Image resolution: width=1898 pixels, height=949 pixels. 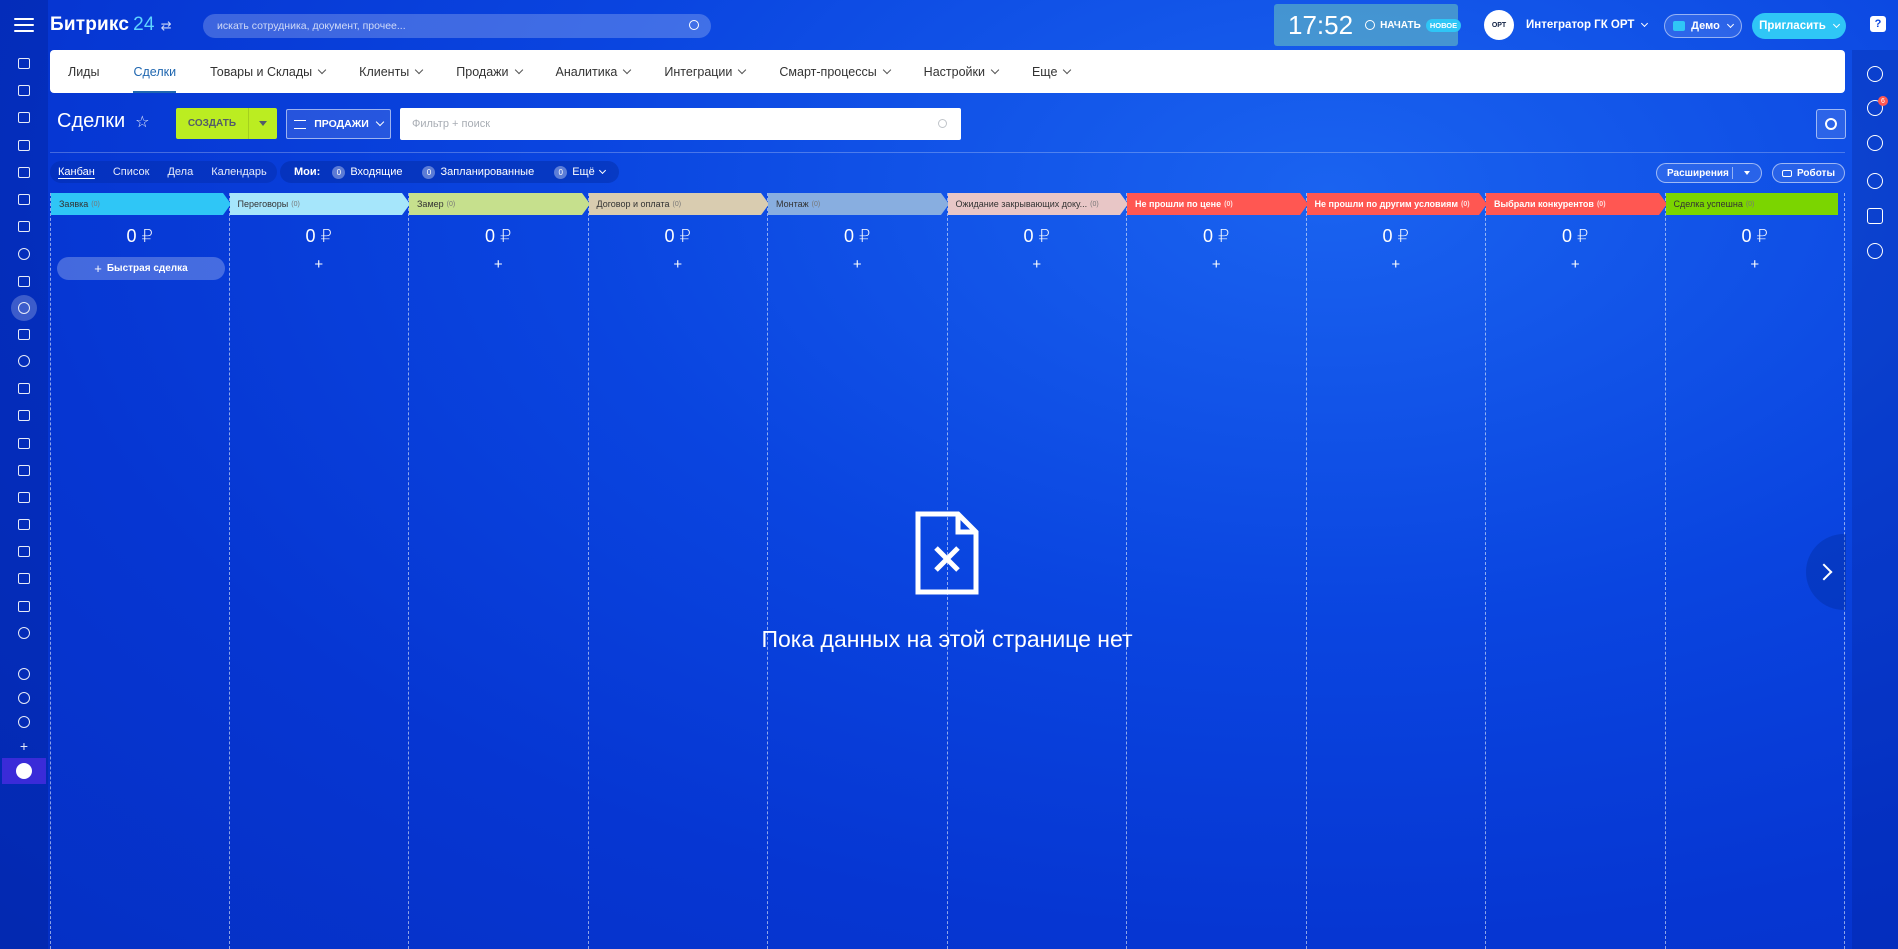 I want to click on messenger-icon, so click(x=1875, y=143).